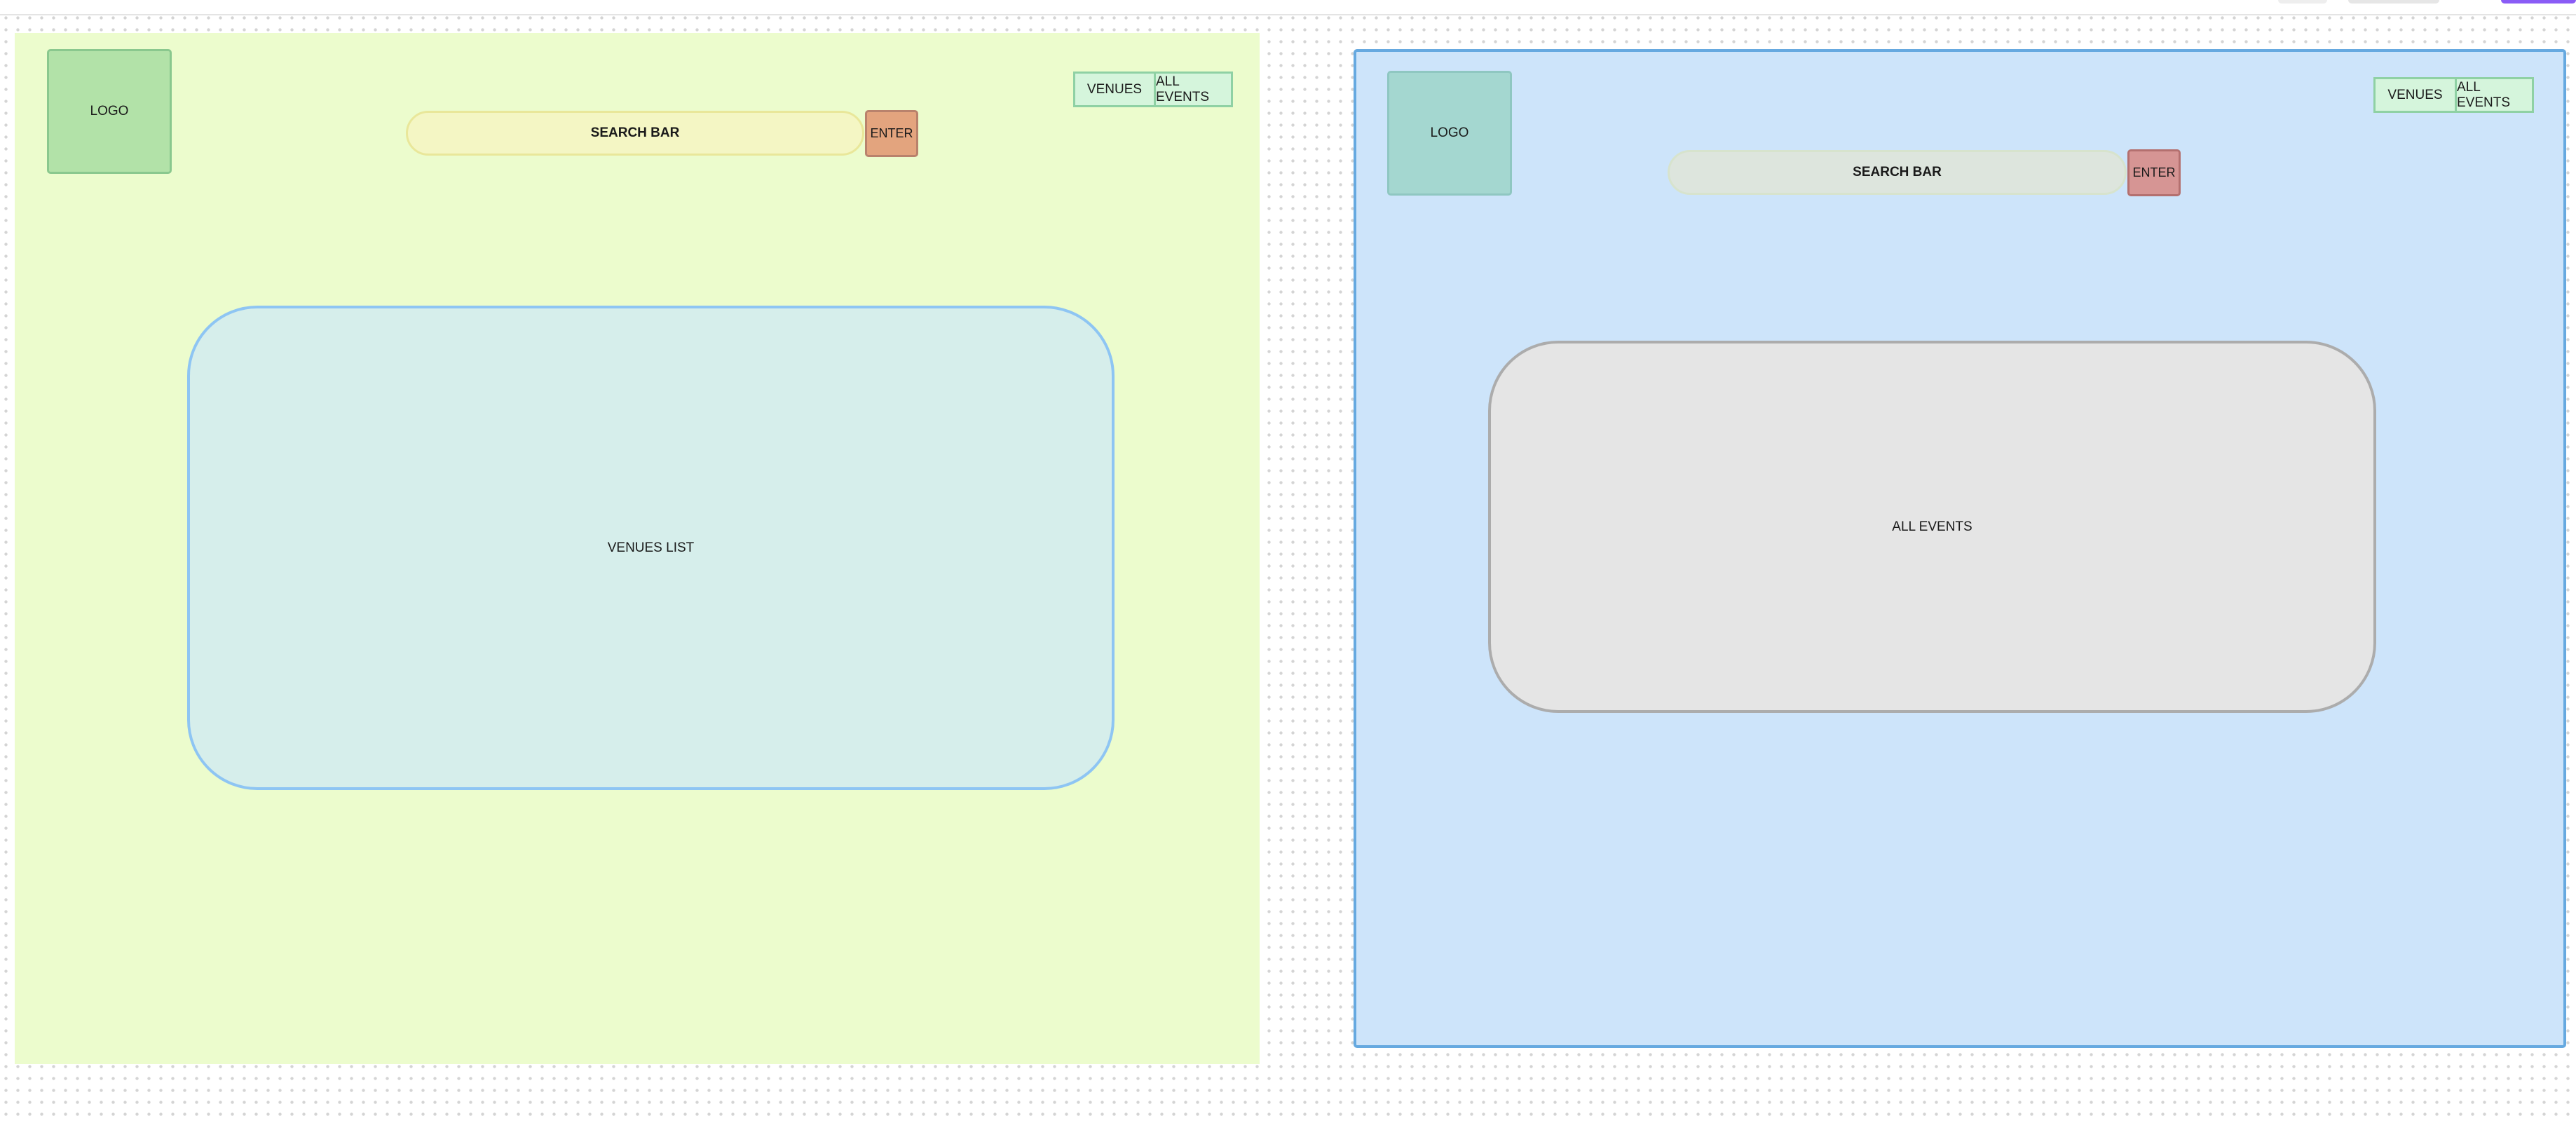 This screenshot has height=1123, width=2576. I want to click on toolbar-primary-button, so click(2538, 2).